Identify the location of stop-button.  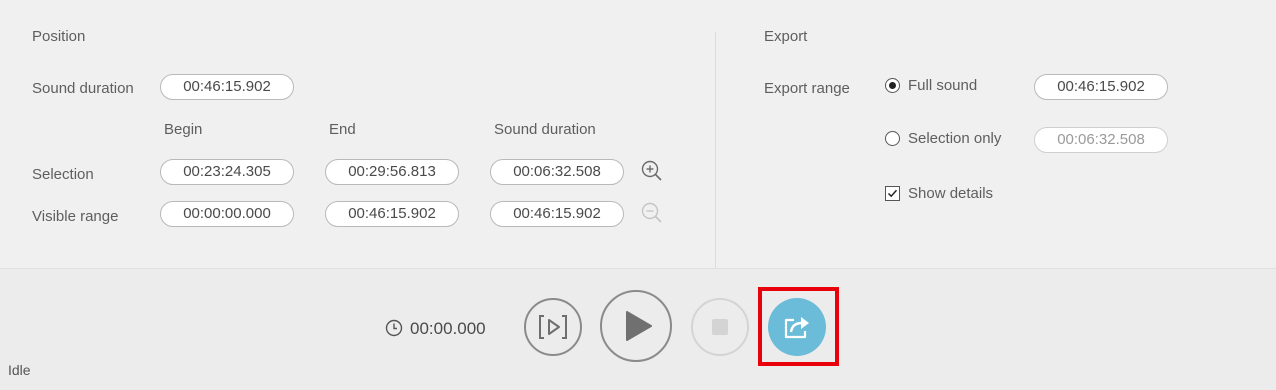
(720, 327).